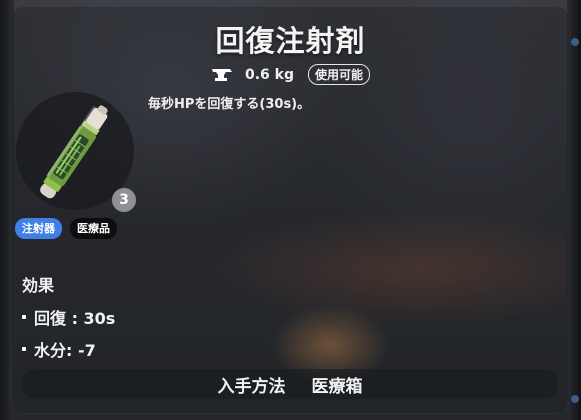  What do you see at coordinates (251, 386) in the screenshot?
I see `acquisition-label: 入手方法` at bounding box center [251, 386].